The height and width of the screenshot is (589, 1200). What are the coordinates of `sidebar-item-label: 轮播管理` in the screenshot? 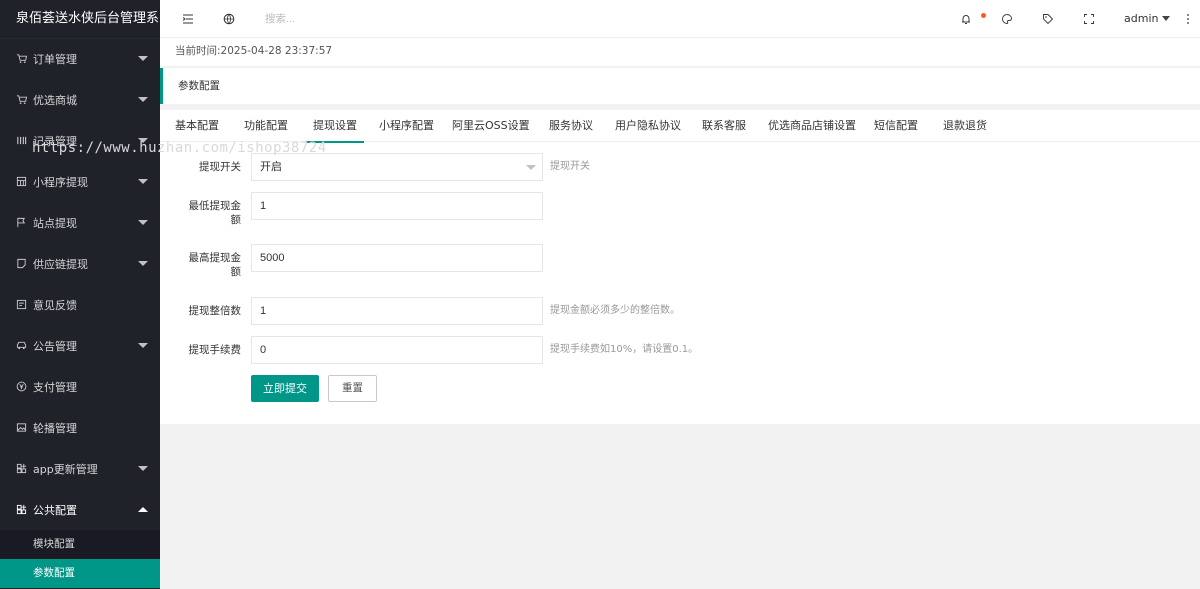 It's located at (55, 428).